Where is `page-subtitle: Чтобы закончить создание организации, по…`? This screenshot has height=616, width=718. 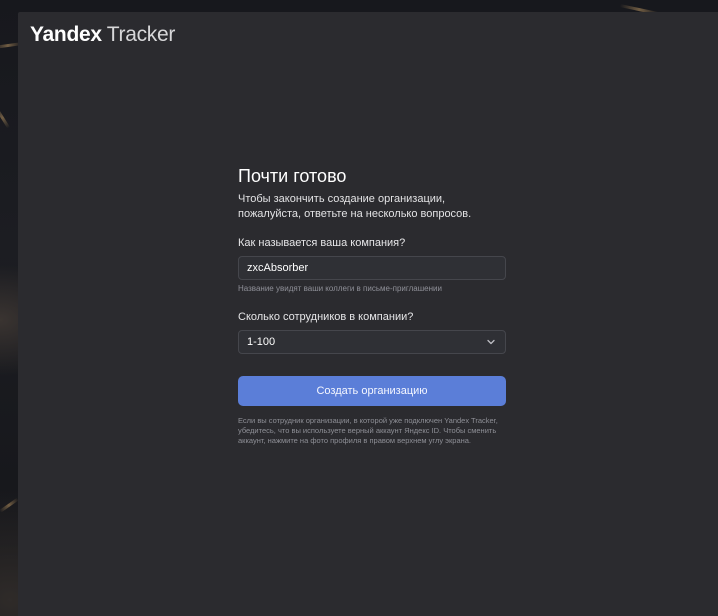
page-subtitle: Чтобы закончить создание организации, по… is located at coordinates (355, 206).